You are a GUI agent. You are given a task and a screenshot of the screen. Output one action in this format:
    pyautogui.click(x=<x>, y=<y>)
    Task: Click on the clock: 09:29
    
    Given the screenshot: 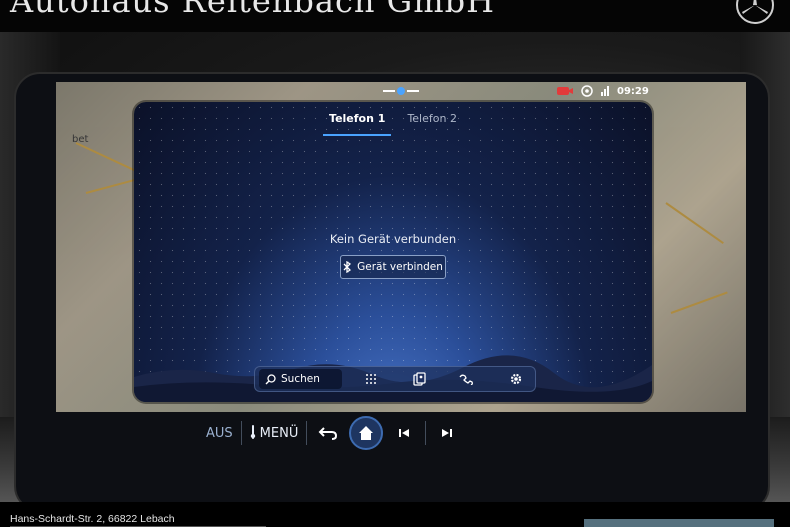 What is the action you would take?
    pyautogui.click(x=633, y=91)
    